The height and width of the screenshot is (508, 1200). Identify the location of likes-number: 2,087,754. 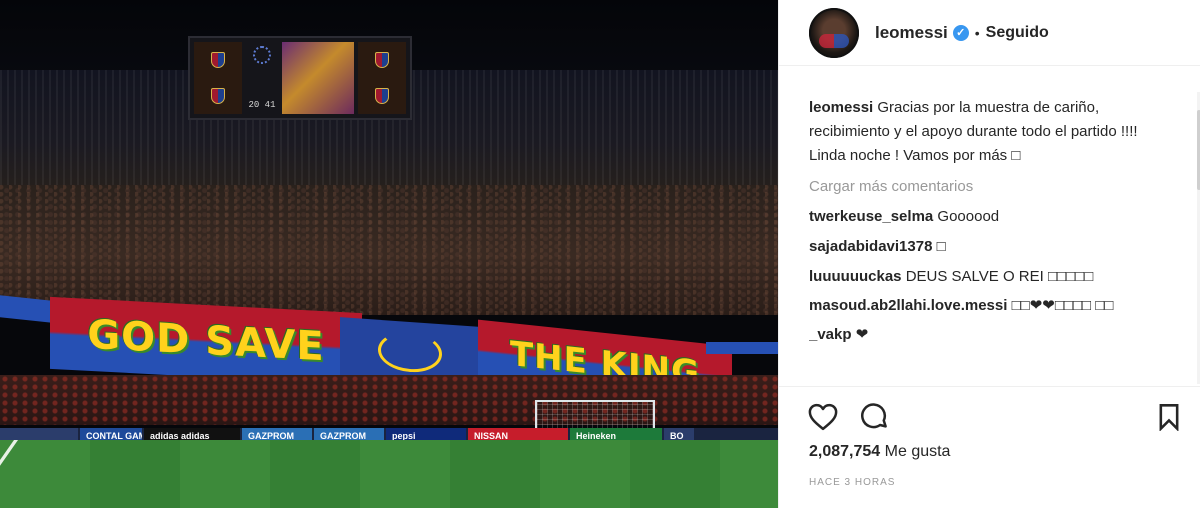
(845, 451).